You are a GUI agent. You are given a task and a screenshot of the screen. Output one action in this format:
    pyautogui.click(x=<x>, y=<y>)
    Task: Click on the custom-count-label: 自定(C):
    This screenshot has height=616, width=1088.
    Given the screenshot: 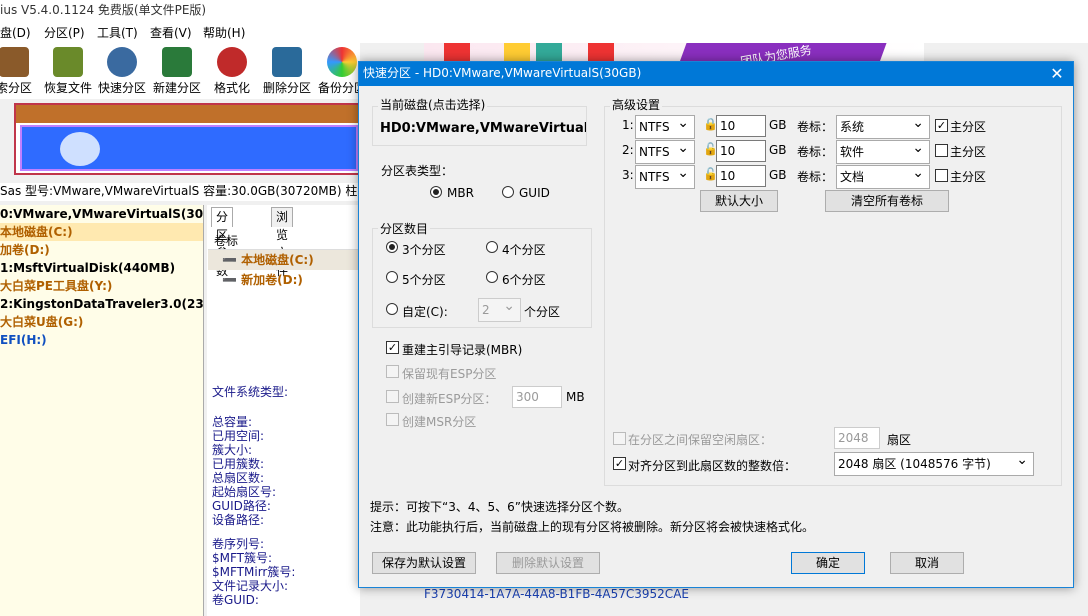 What is the action you would take?
    pyautogui.click(x=425, y=312)
    